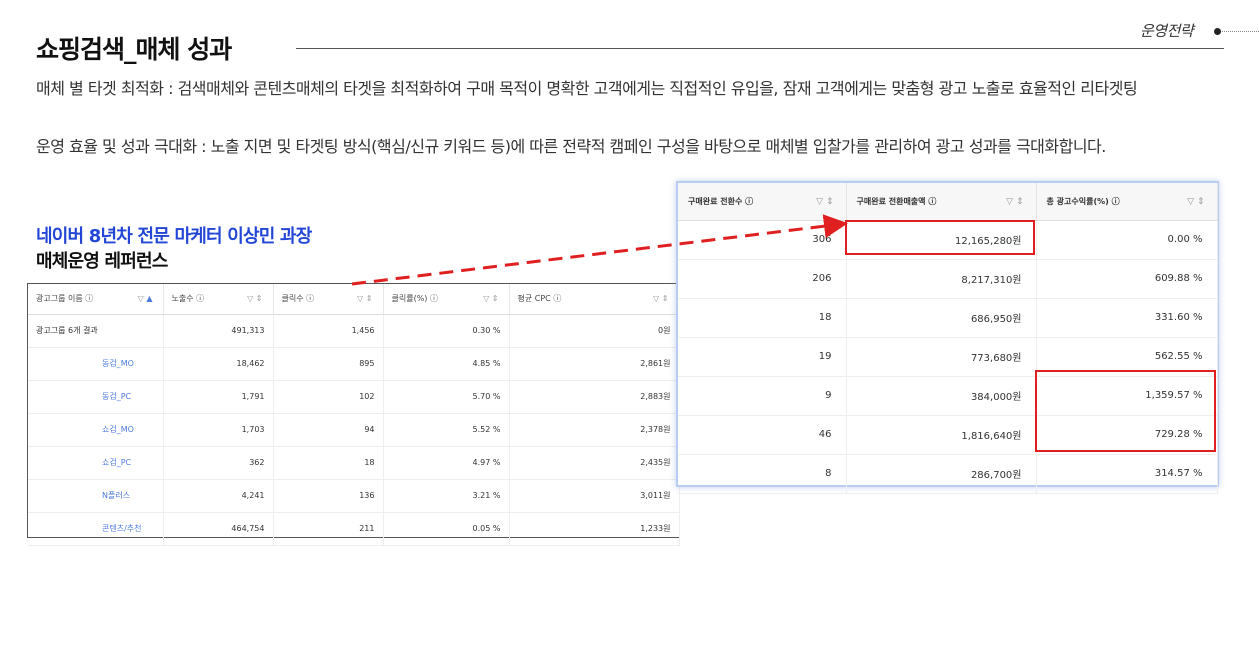 The image size is (1259, 667). I want to click on arrow-line, so click(599, 250).